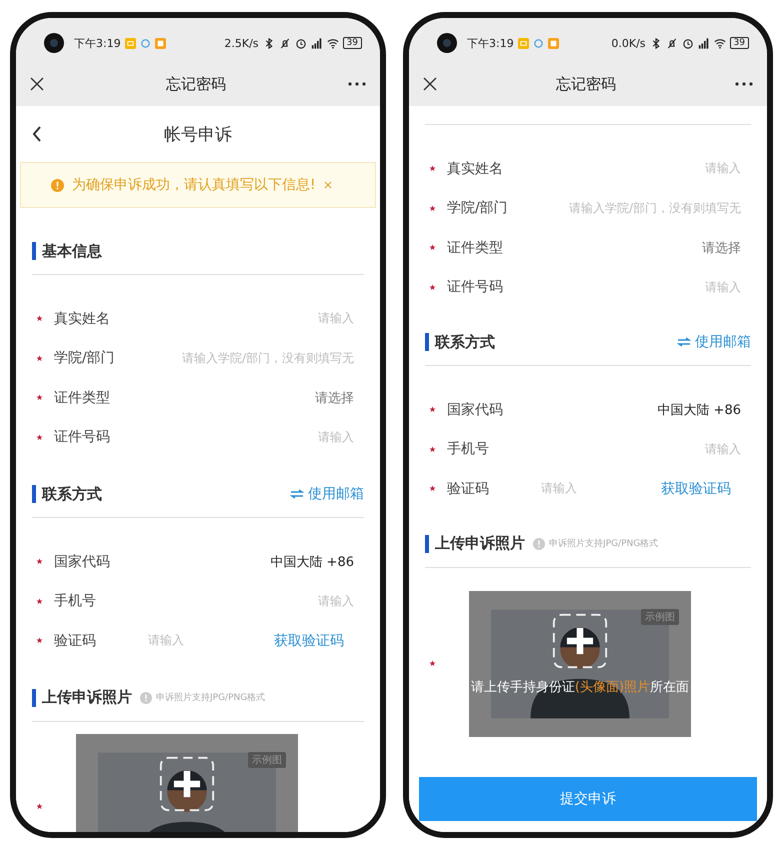 This screenshot has height=841, width=775. Describe the element at coordinates (628, 43) in the screenshot. I see `network-speed: 0.0K/s` at that location.